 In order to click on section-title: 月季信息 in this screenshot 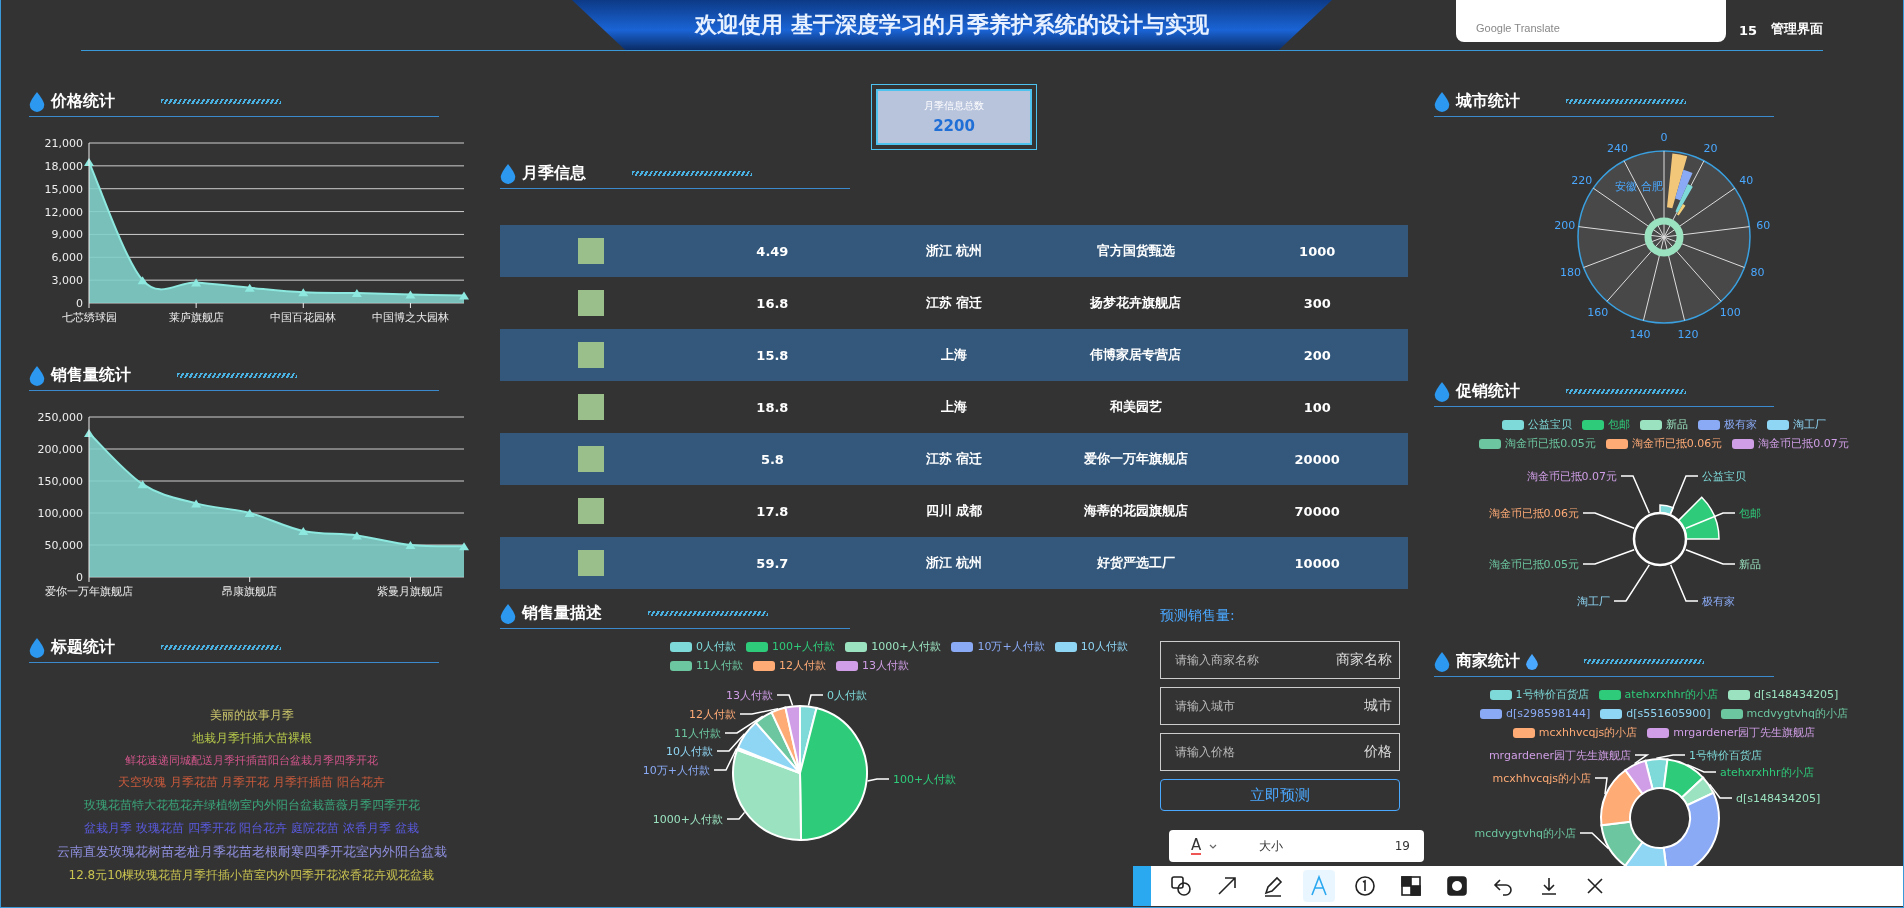, I will do `click(554, 173)`.